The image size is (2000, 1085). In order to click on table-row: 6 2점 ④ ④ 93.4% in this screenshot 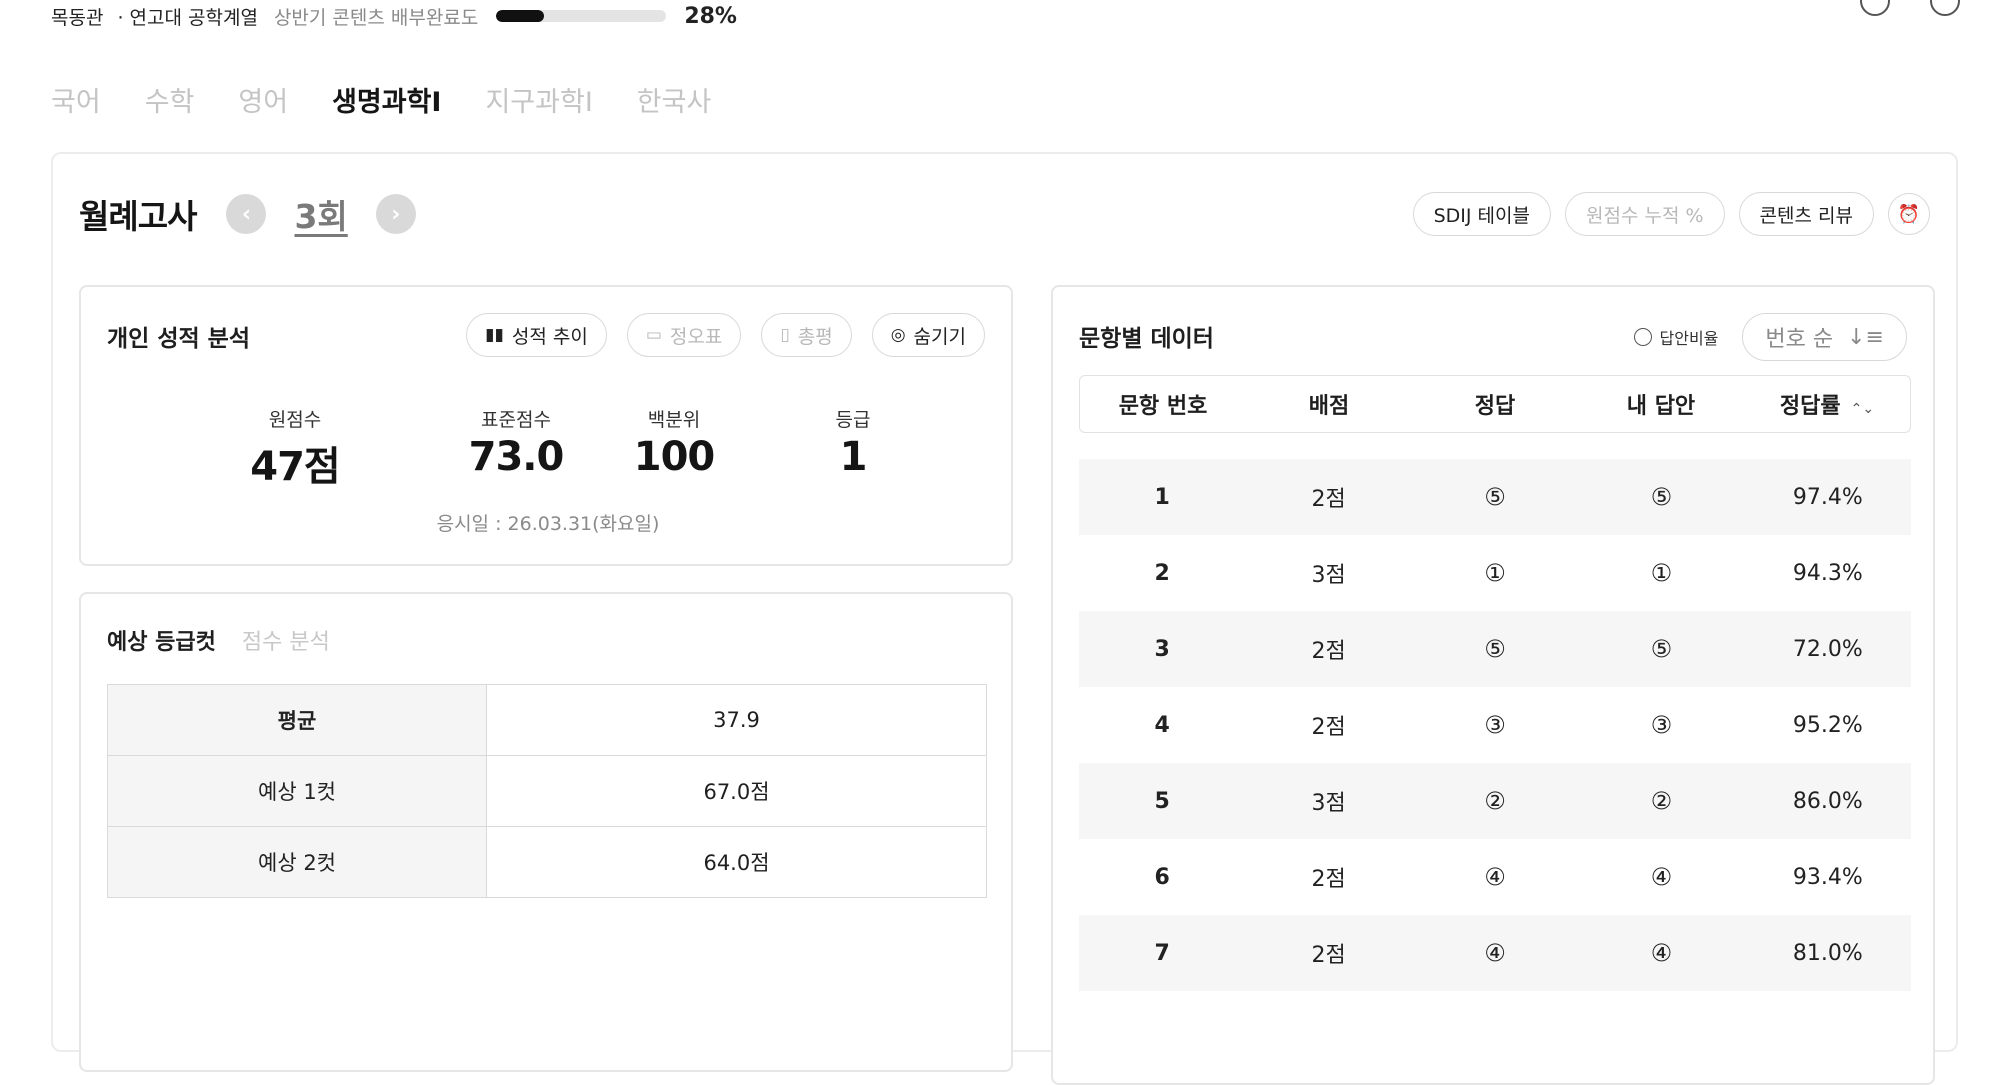, I will do `click(1495, 877)`.